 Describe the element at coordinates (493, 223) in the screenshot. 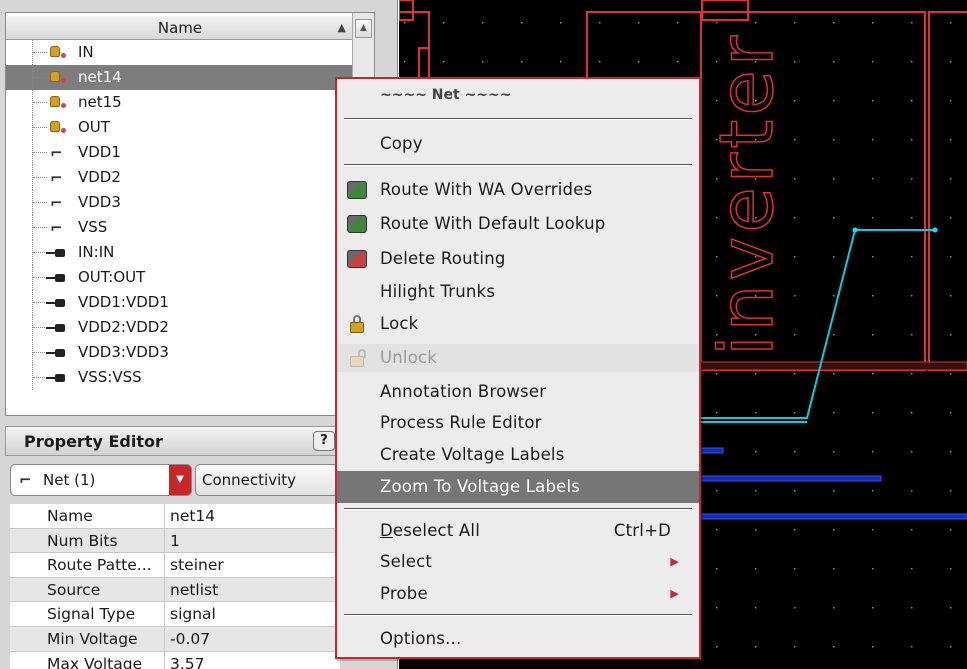

I see `menu-item-label: Route With Default Lookup` at that location.